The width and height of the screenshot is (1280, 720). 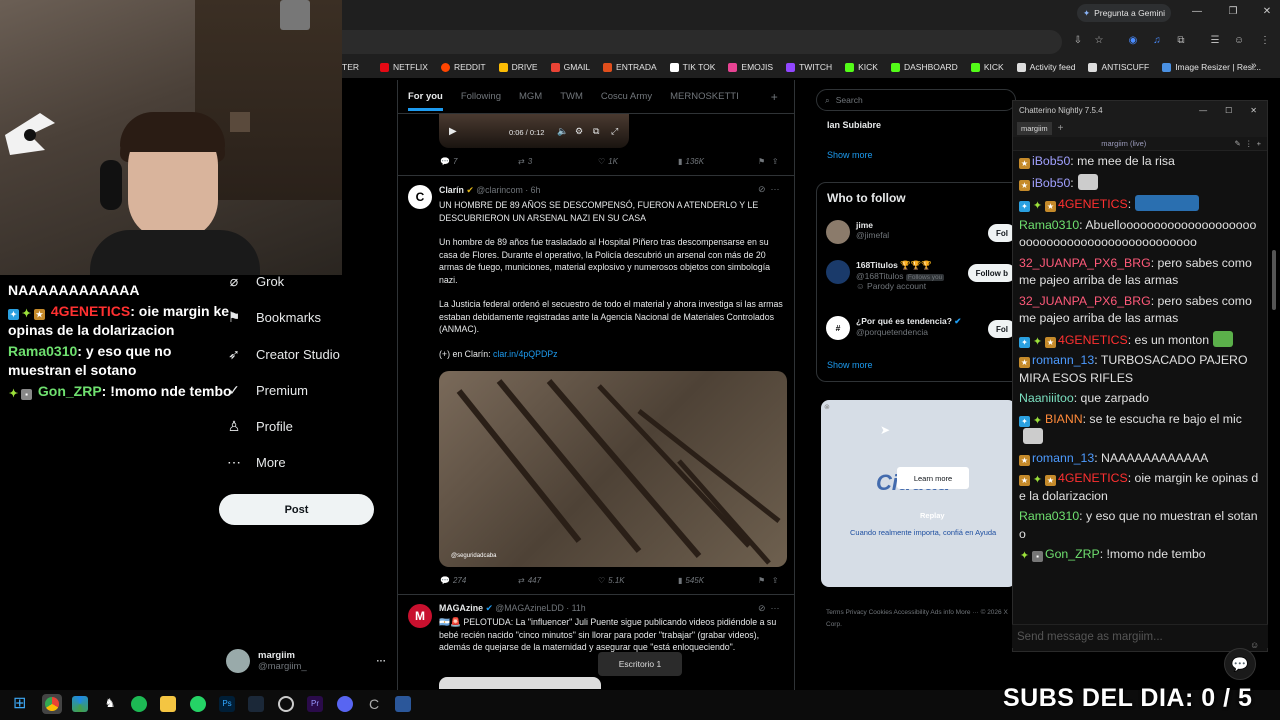 I want to click on address-bar, so click(x=702, y=42).